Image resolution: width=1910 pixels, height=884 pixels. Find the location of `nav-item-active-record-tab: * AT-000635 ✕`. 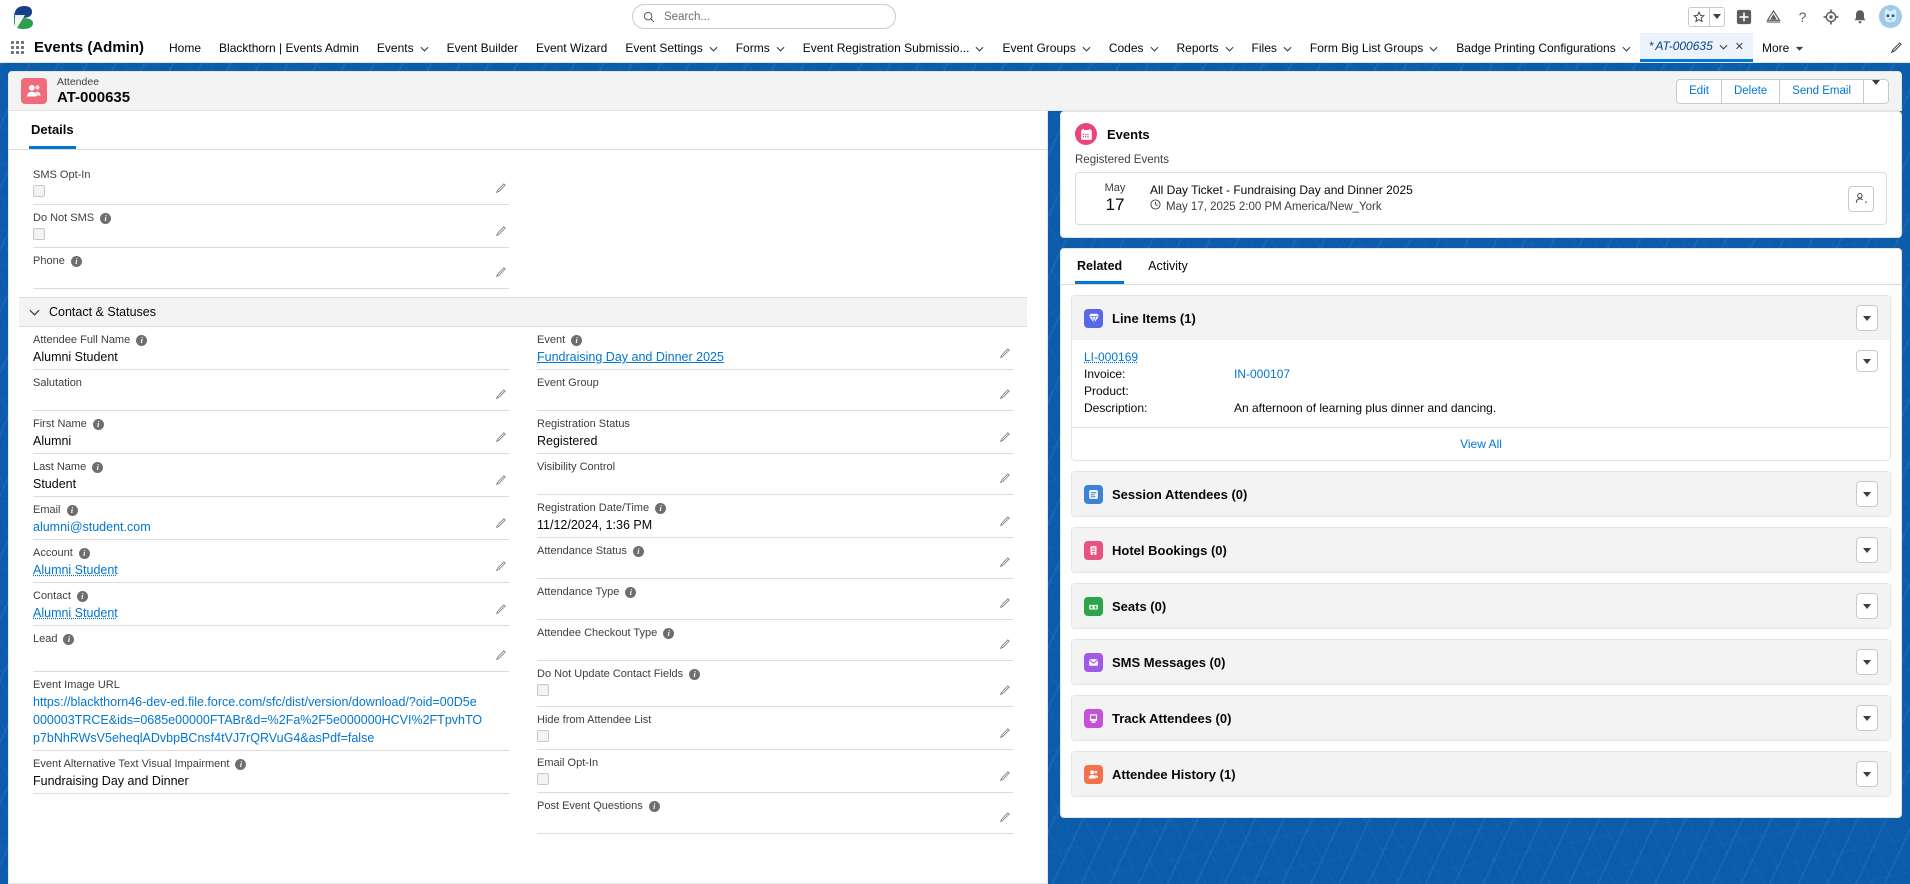

nav-item-active-record-tab: * AT-000635 ✕ is located at coordinates (1696, 47).